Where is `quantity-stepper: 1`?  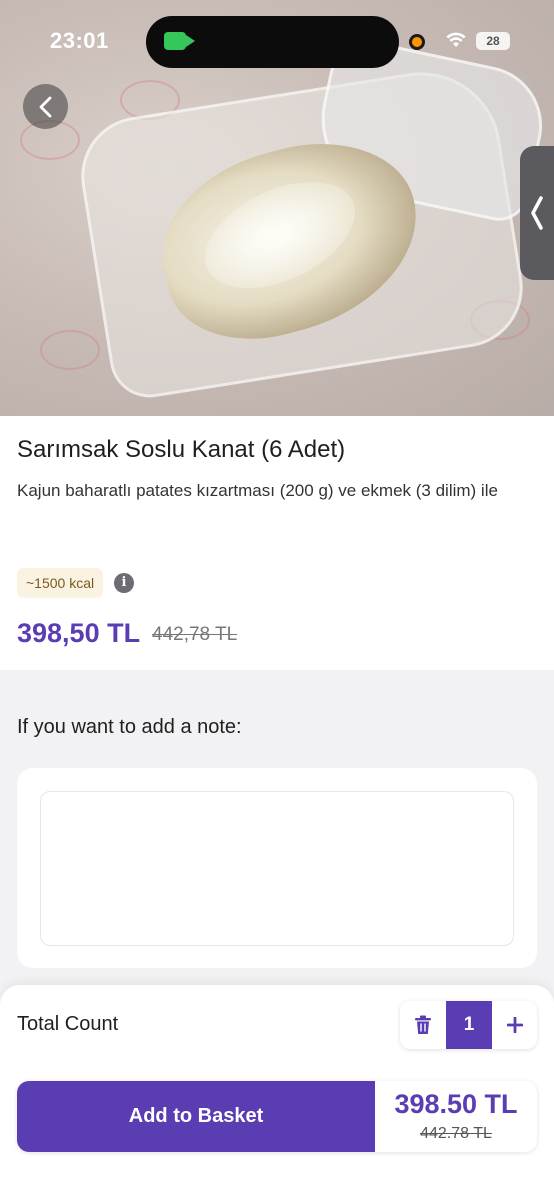 quantity-stepper: 1 is located at coordinates (468, 1025).